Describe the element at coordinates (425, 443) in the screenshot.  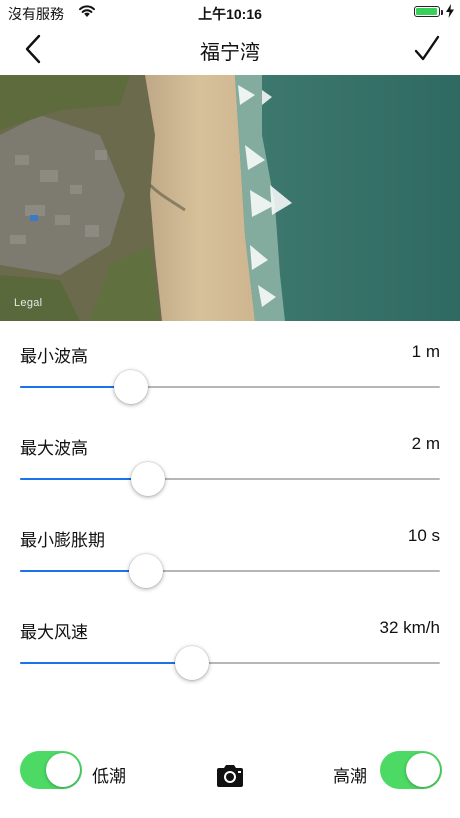
I see `slider-value: 2 m` at that location.